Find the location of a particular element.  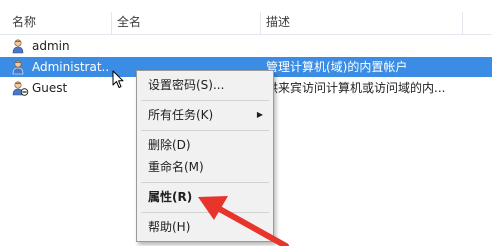

list-column-header: 名称 全名 描述 is located at coordinates (246, 23).